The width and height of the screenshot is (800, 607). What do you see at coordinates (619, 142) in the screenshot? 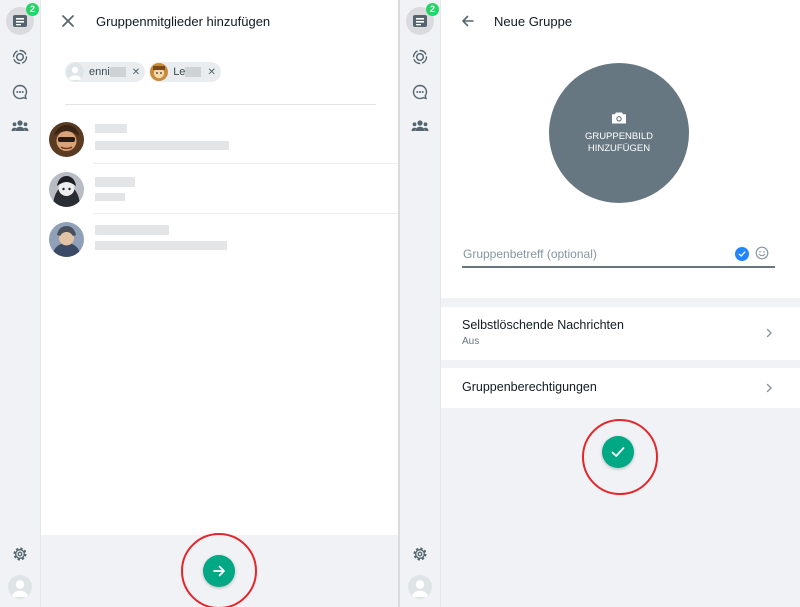
I see `group-photo-label: GRUPPENBILD HINZUFÜGEN` at bounding box center [619, 142].